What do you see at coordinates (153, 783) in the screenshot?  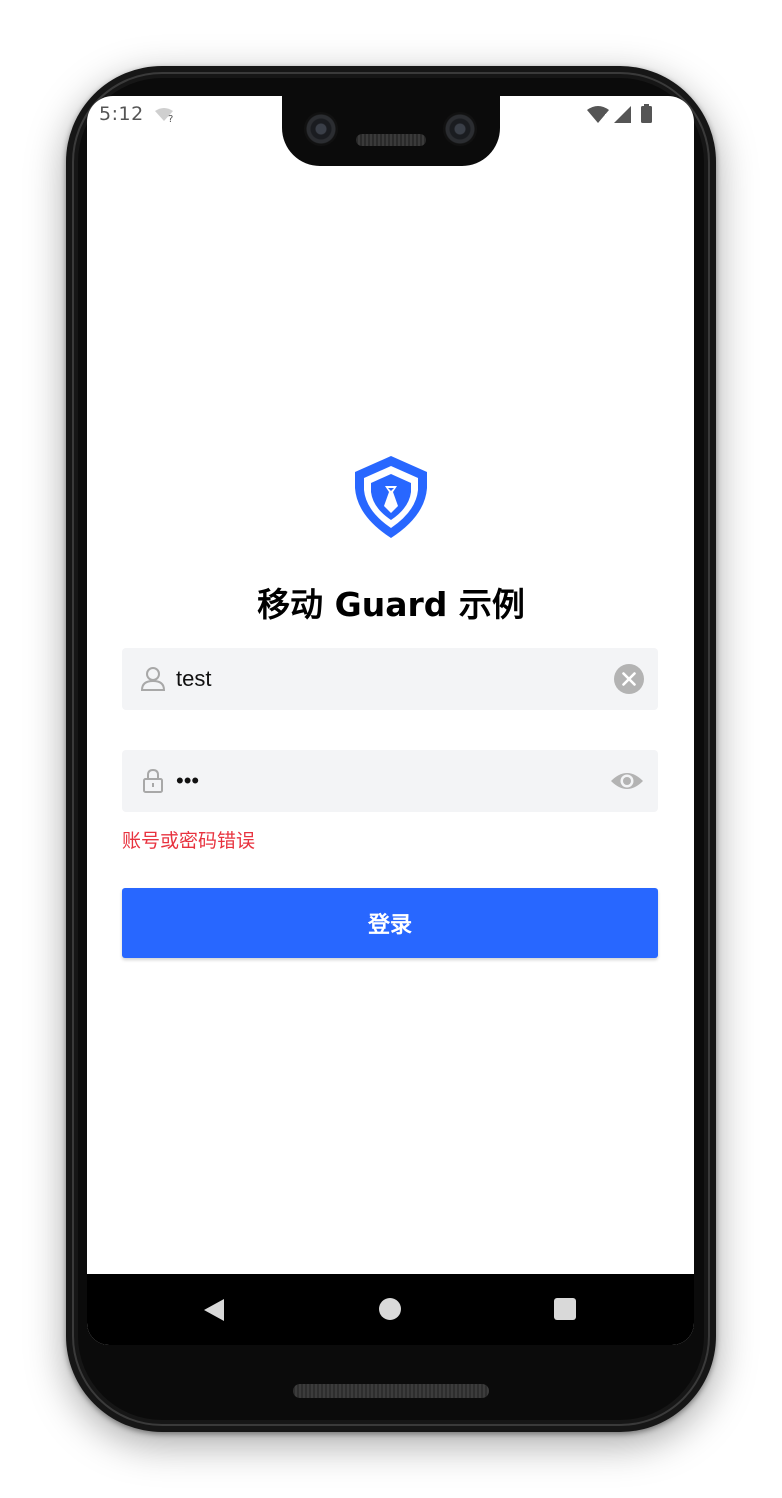 I see `lock-icon` at bounding box center [153, 783].